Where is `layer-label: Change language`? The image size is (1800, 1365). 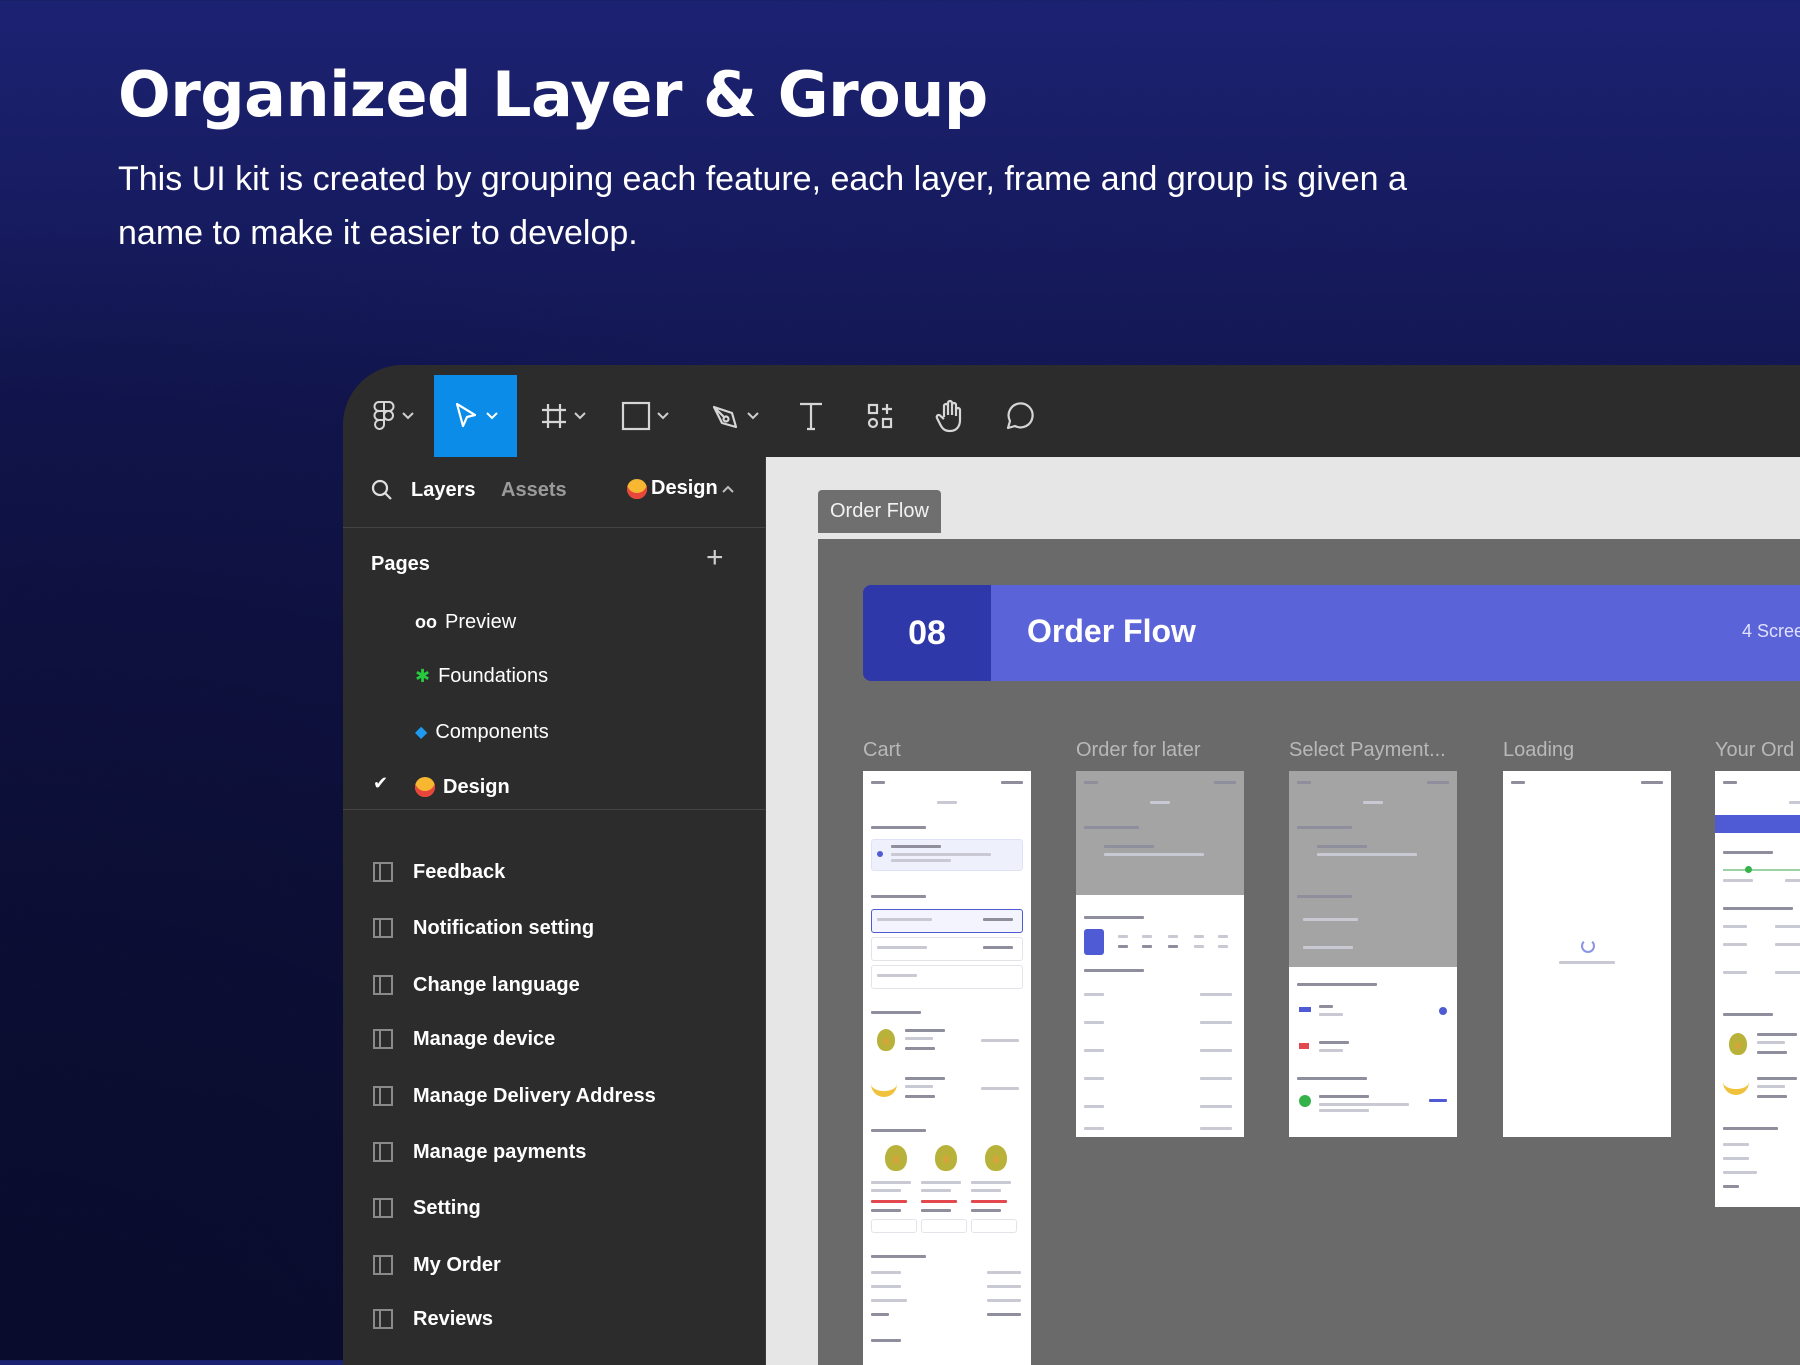
layer-label: Change language is located at coordinates (496, 984).